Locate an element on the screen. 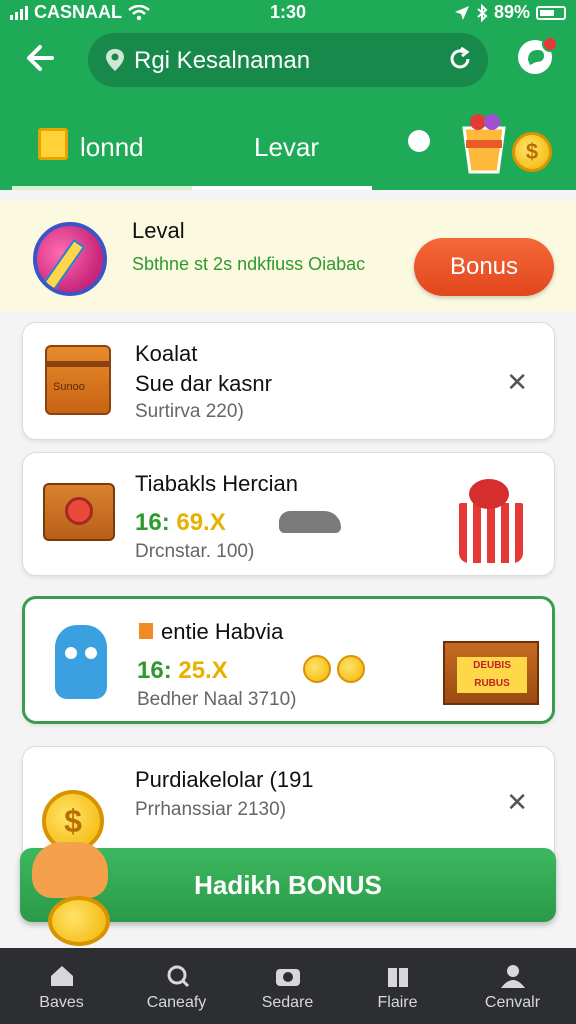  nav-item-search: Caneafy is located at coordinates (176, 986).